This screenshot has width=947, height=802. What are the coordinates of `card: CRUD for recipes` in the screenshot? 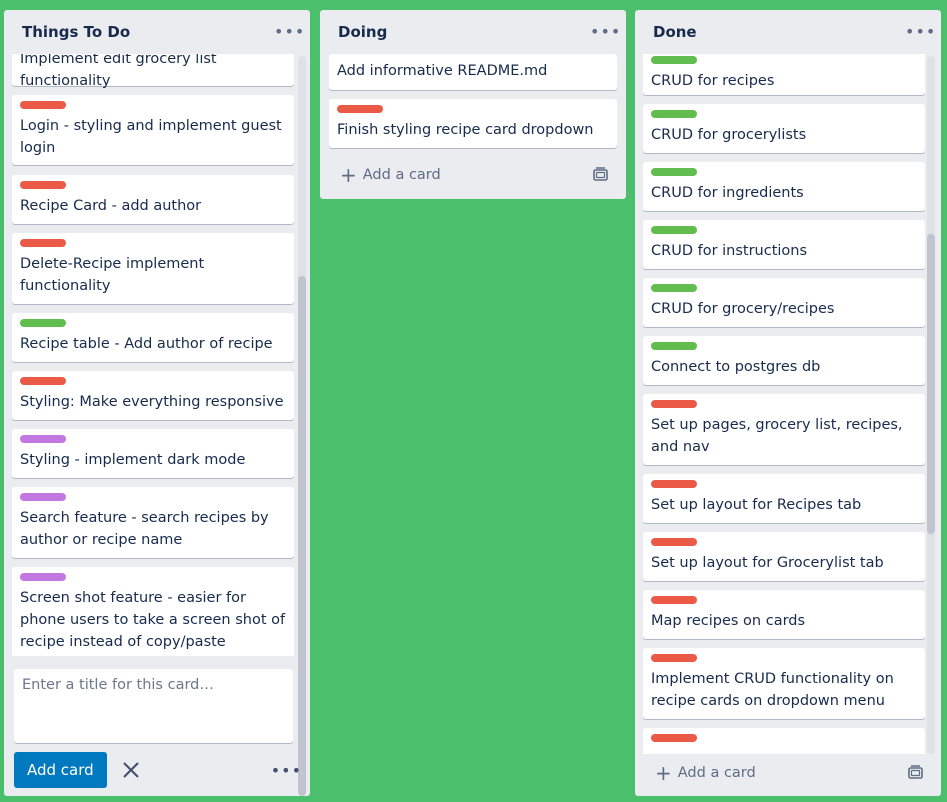 It's located at (784, 74).